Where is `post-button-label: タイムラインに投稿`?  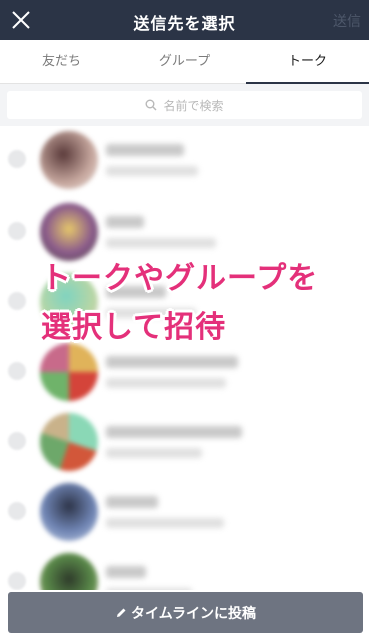
post-button-label: タイムラインに投稿 is located at coordinates (193, 613).